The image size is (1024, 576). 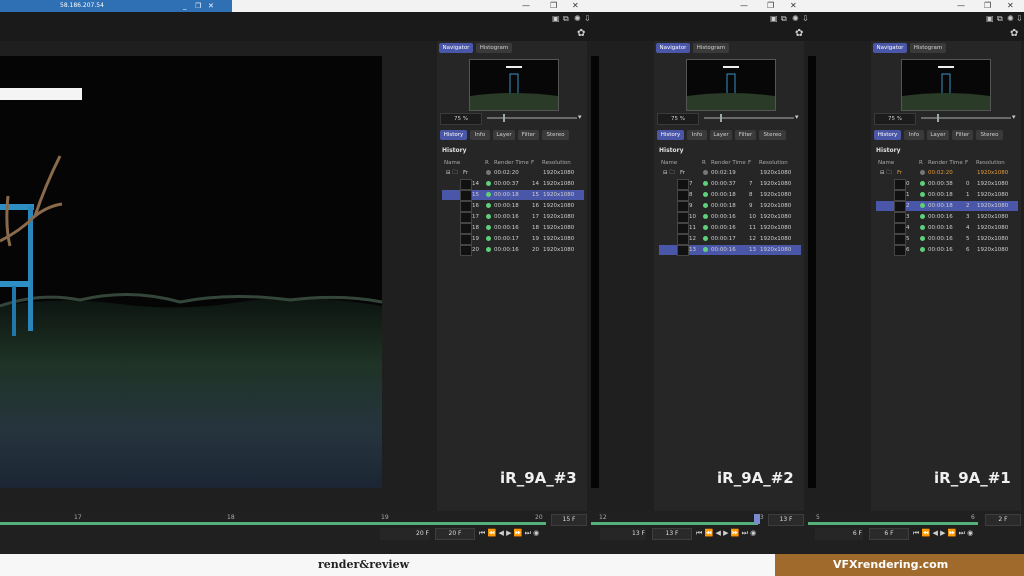 What do you see at coordinates (947, 217) in the screenshot?
I see `history-row: 3 00:00:16 3 1920x1080` at bounding box center [947, 217].